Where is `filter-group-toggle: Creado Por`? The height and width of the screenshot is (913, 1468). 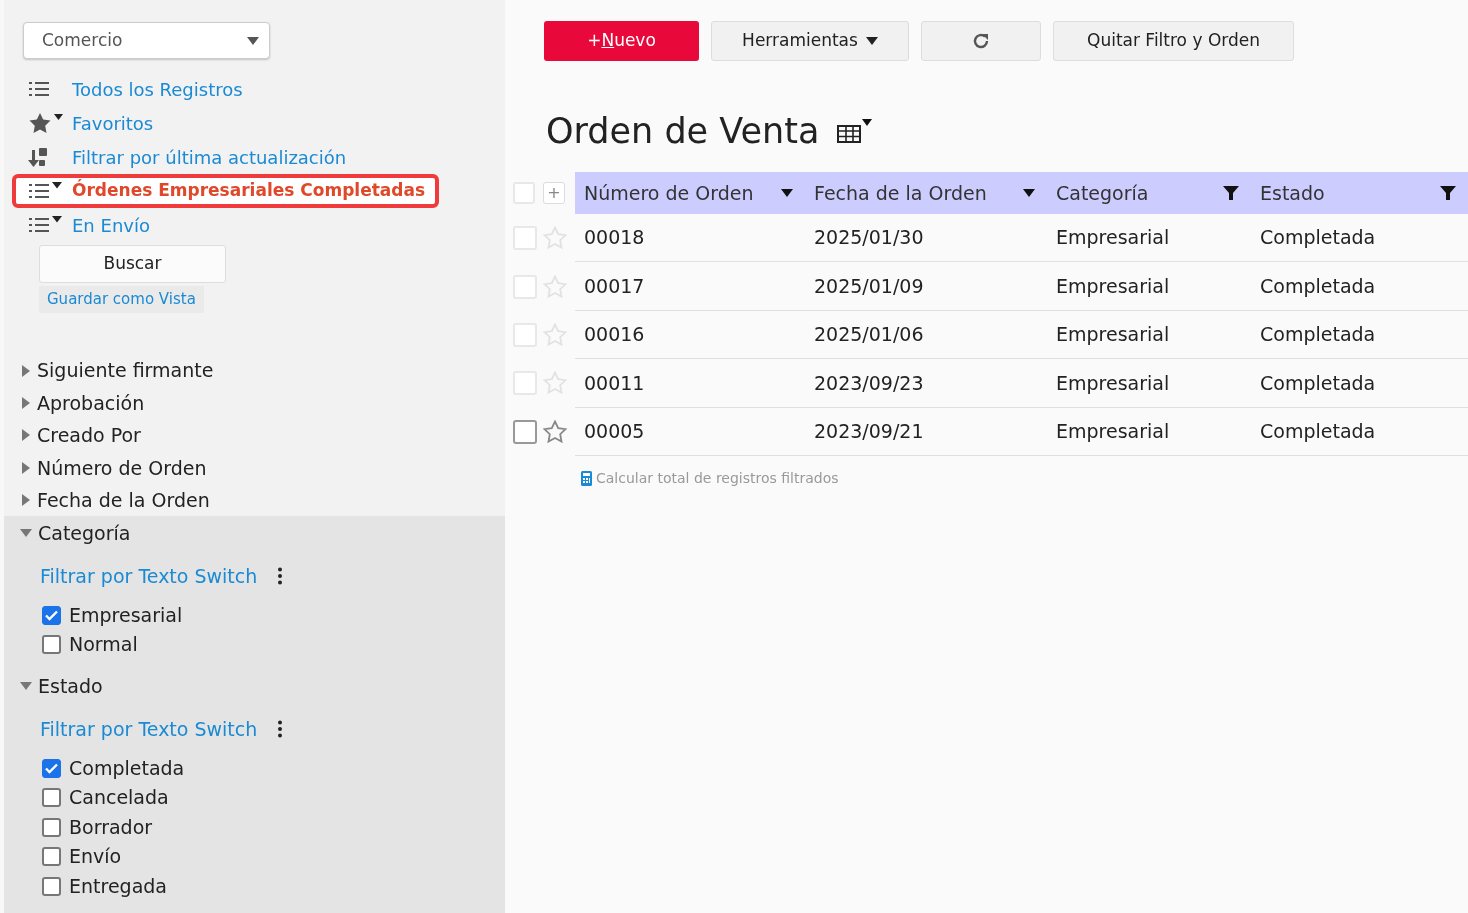 filter-group-toggle: Creado Por is located at coordinates (254, 435).